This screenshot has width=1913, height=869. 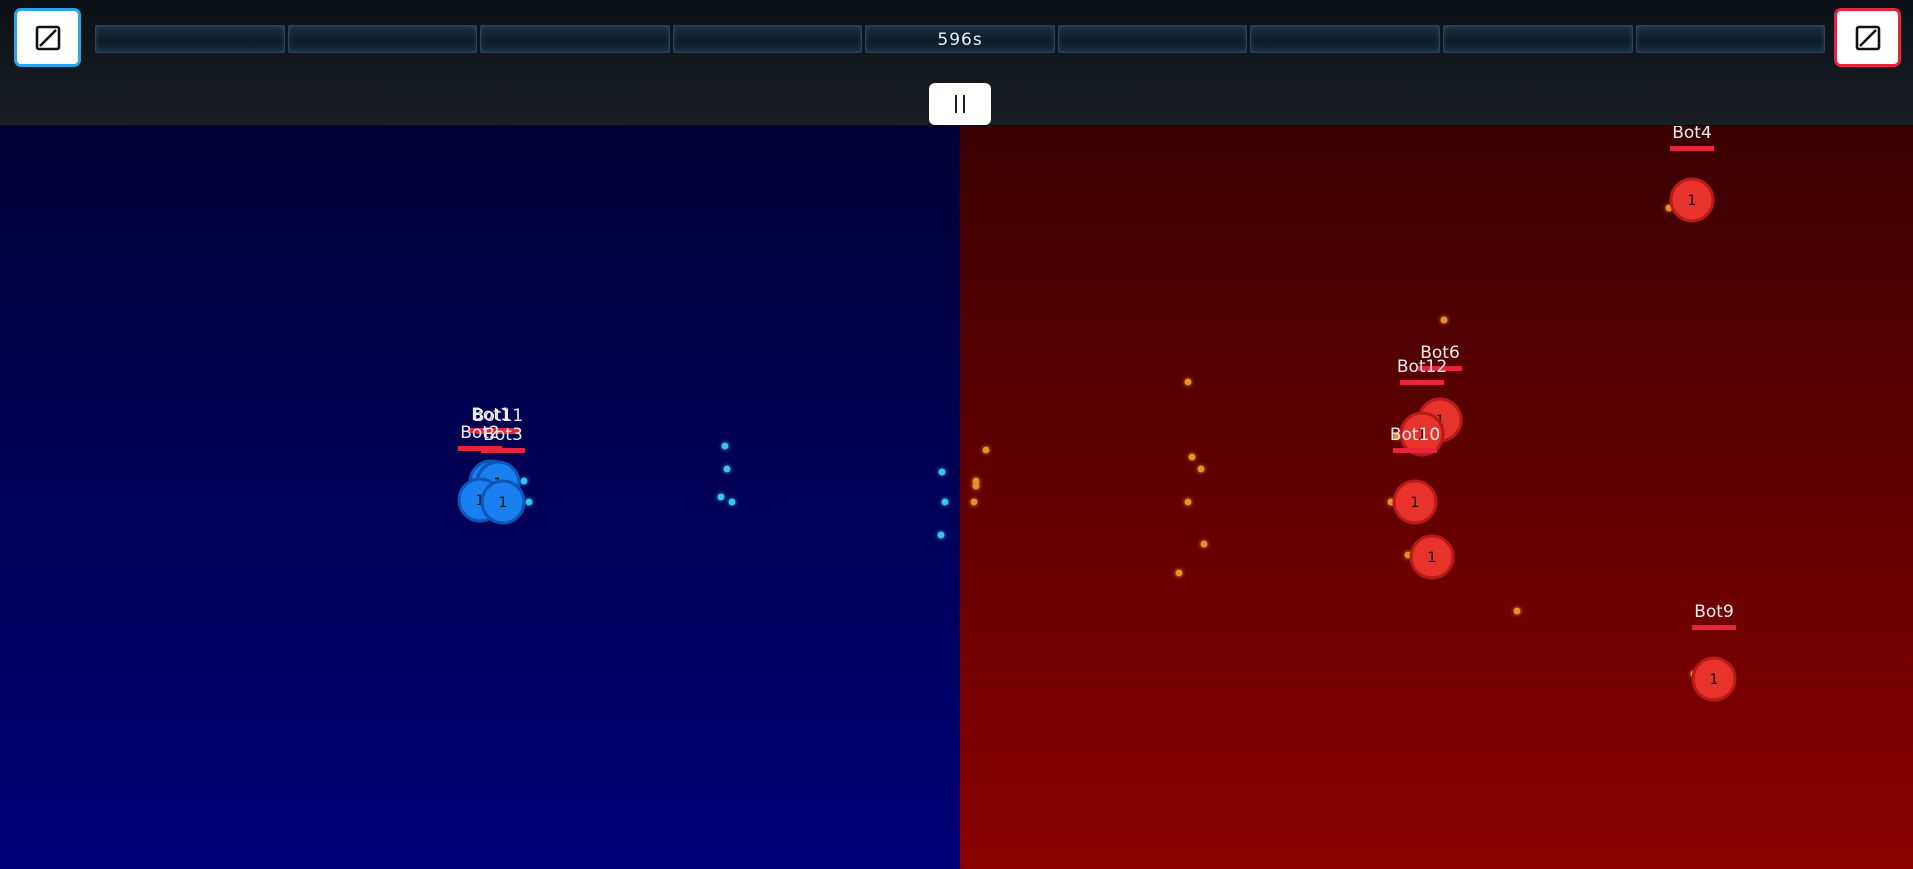 I want to click on bot-name-label: Bot12, so click(x=1422, y=367).